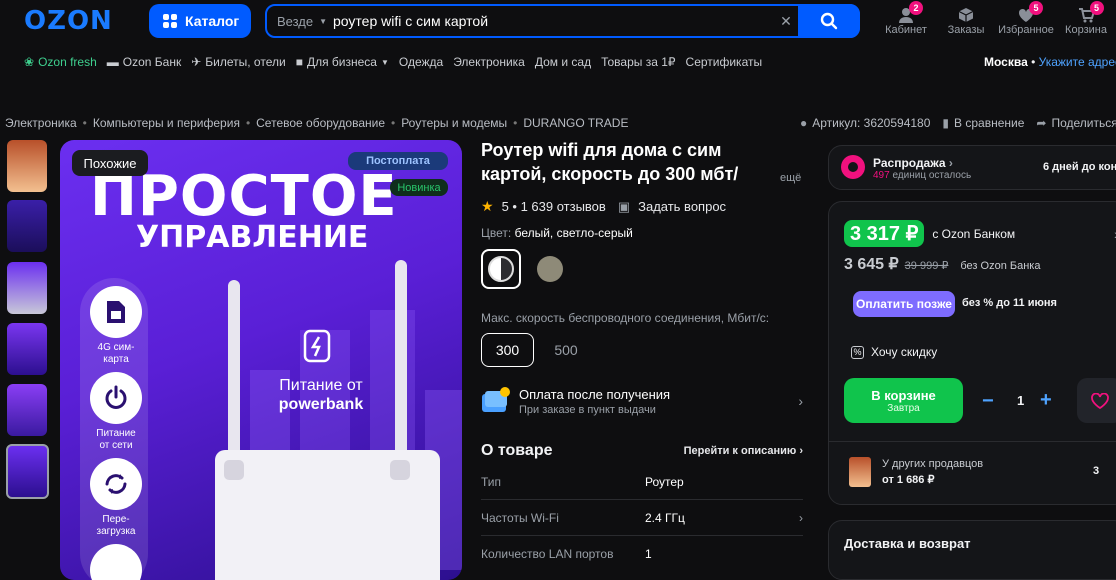 This screenshot has width=1116, height=580. Describe the element at coordinates (1026, 30) in the screenshot. I see `favorites-label: Избранное` at that location.